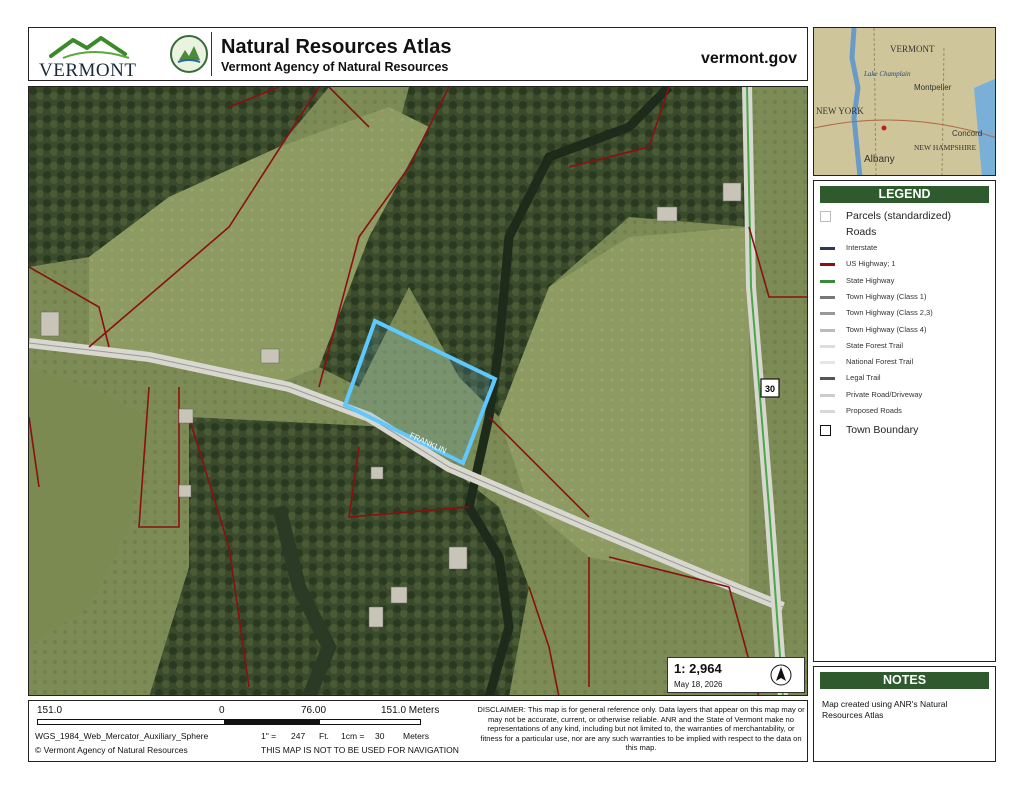 The width and height of the screenshot is (1024, 790). I want to click on inch-value: 247, so click(298, 736).